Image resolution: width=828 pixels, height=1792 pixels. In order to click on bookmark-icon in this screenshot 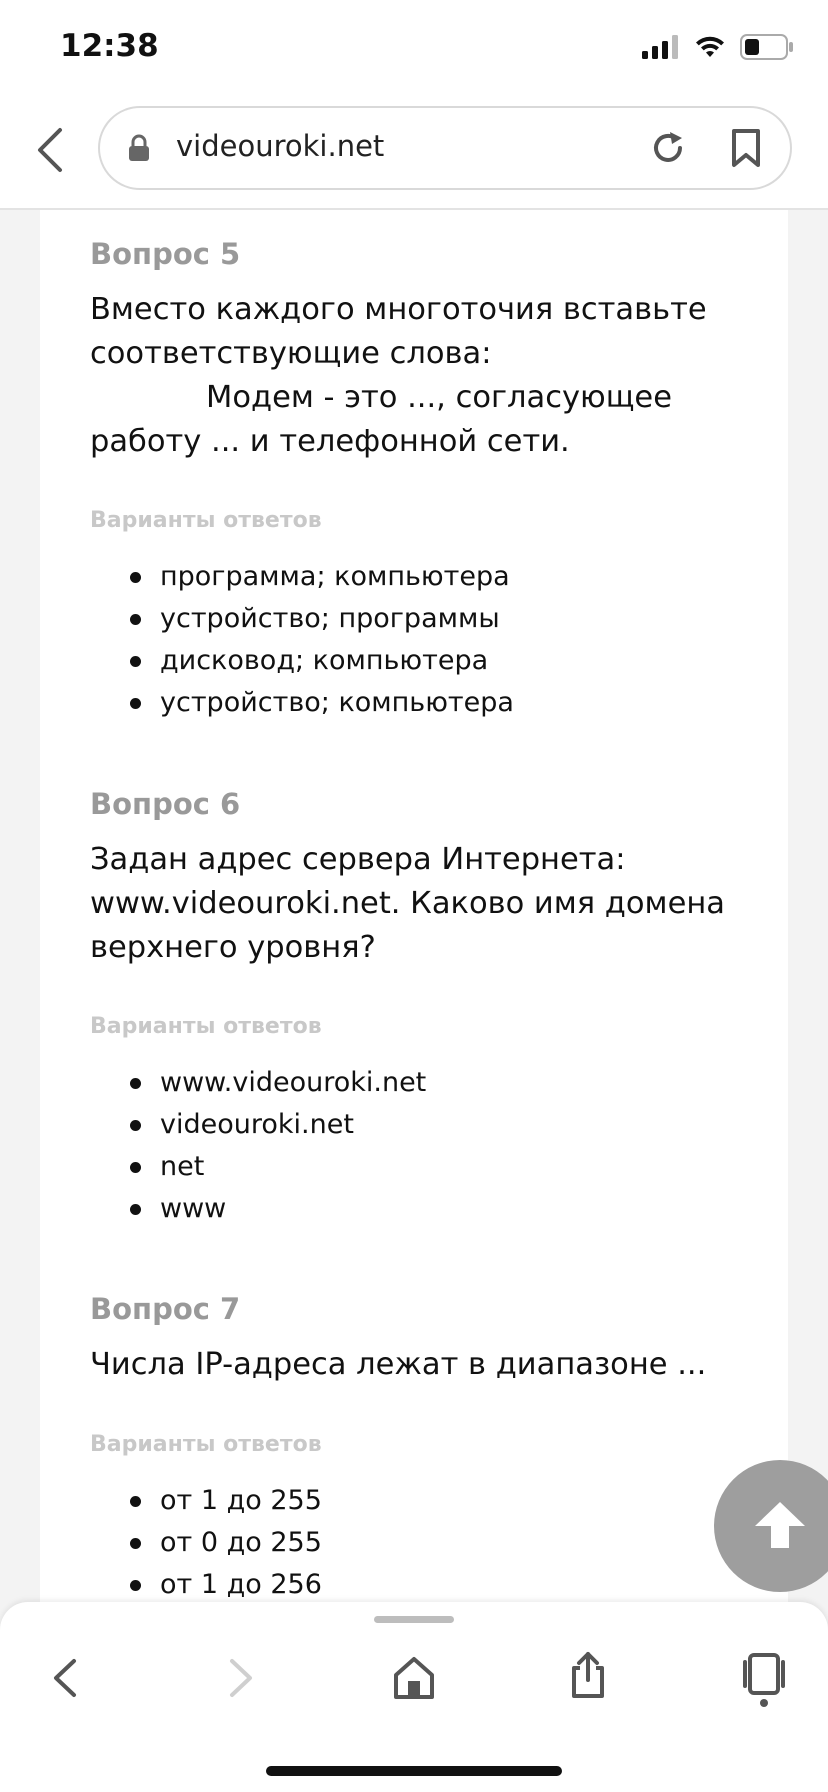, I will do `click(746, 148)`.